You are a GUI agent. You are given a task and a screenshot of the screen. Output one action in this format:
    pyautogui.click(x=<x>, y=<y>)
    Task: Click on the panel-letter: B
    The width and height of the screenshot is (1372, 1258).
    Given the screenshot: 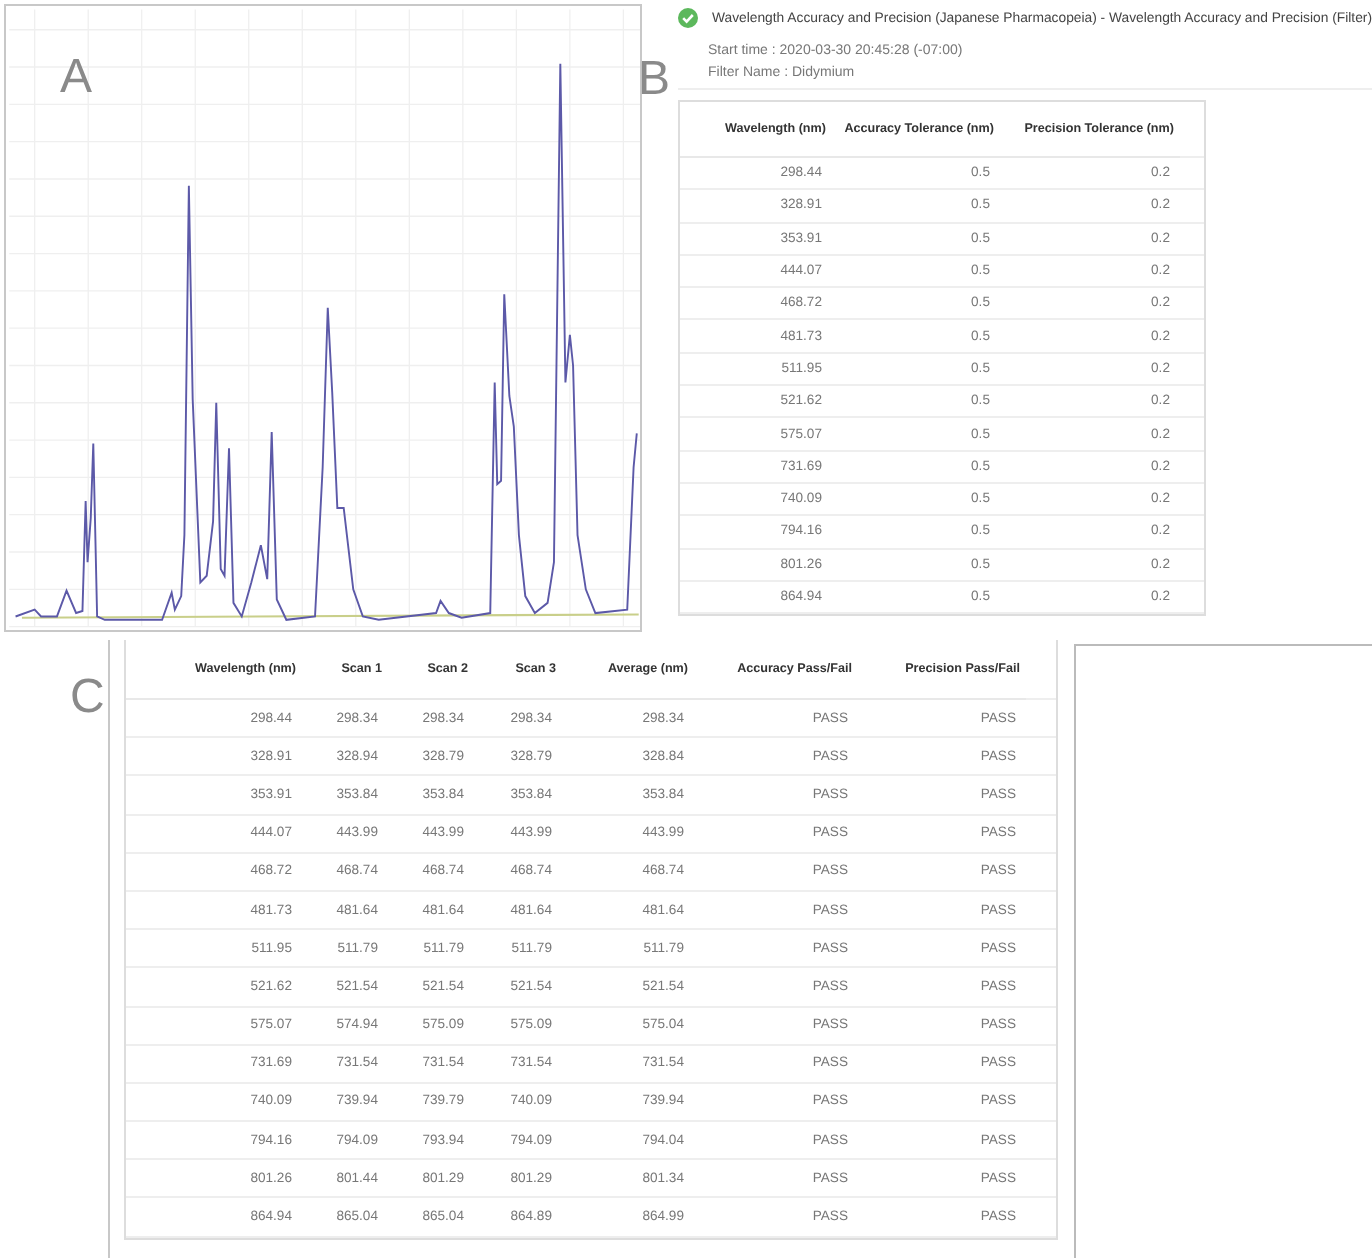 What is the action you would take?
    pyautogui.click(x=653, y=80)
    